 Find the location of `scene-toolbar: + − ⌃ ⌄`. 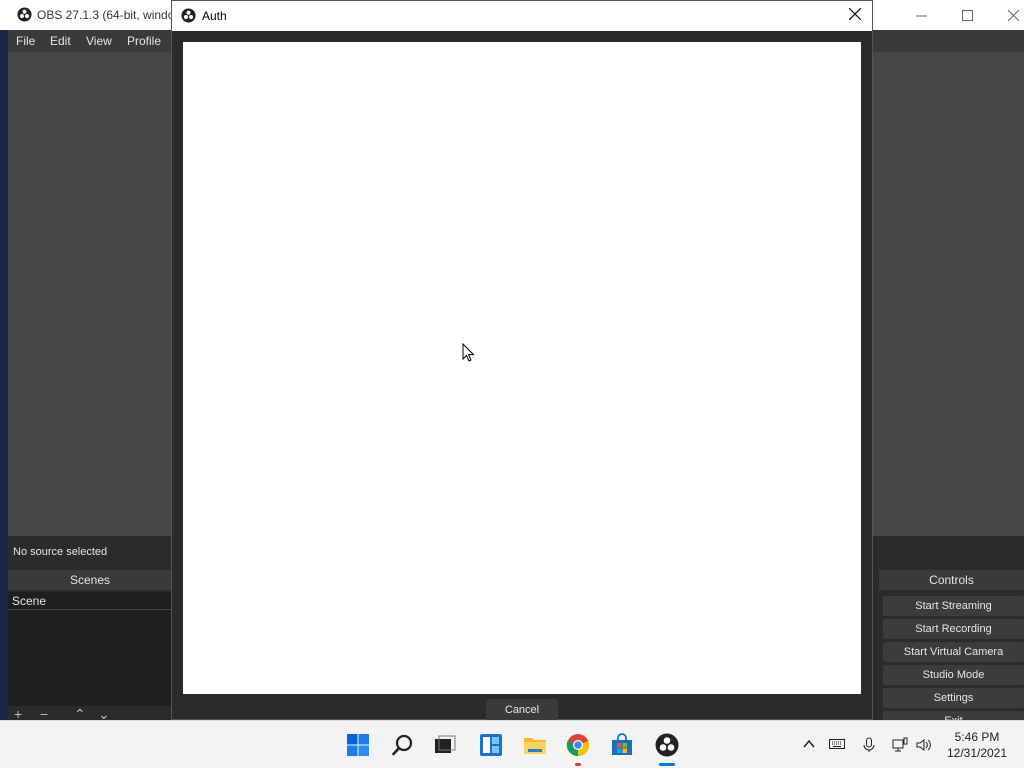

scene-toolbar: + − ⌃ ⌄ is located at coordinates (90, 714).